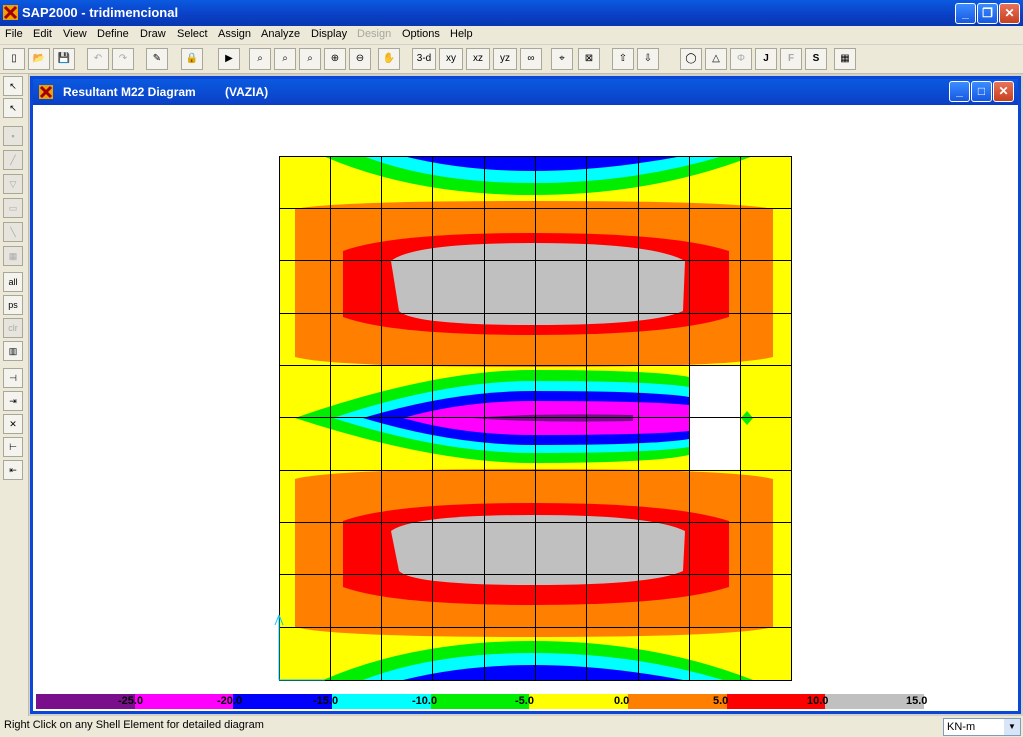  I want to click on select-all-icon: ⌖, so click(562, 59).